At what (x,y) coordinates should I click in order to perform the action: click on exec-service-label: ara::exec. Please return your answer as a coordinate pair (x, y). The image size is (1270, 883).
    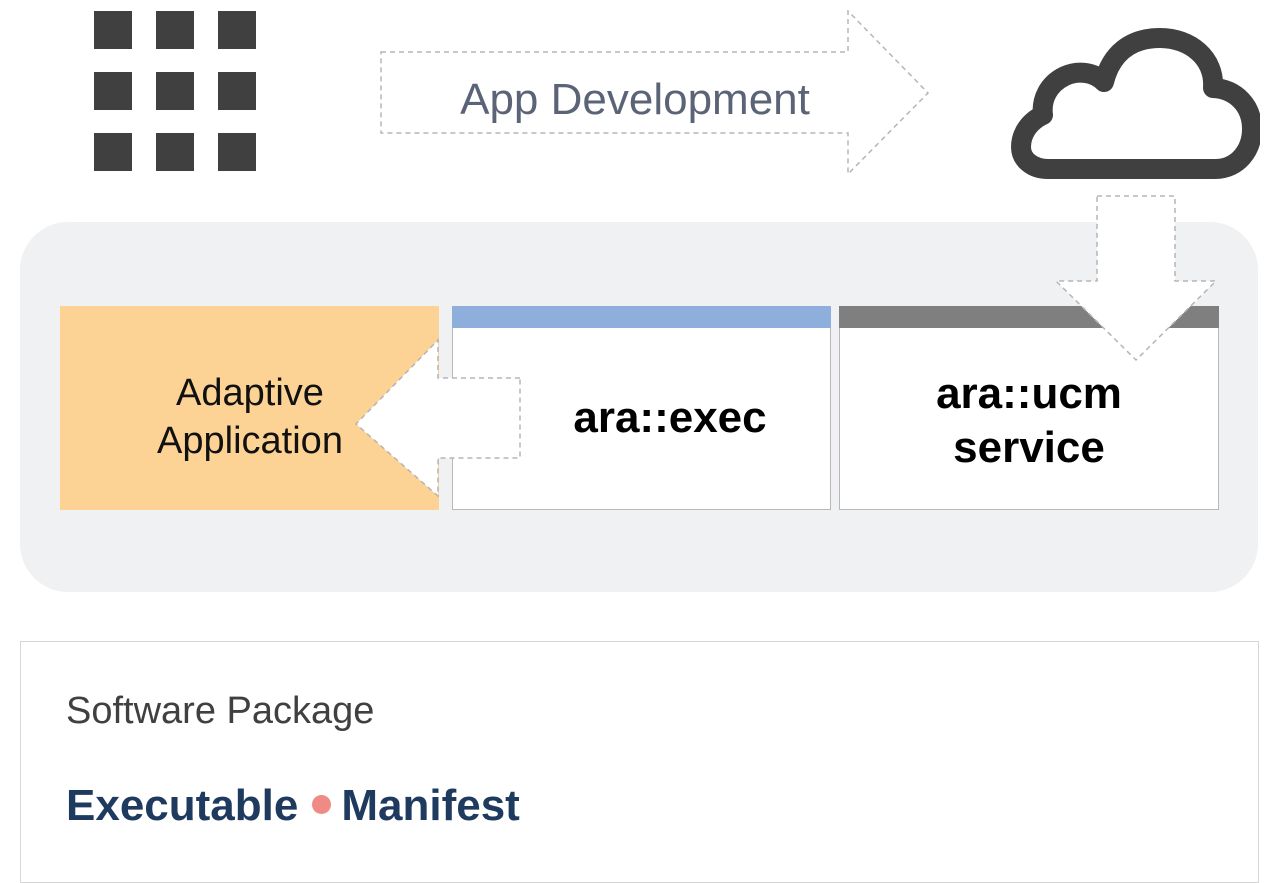
    Looking at the image, I should click on (670, 417).